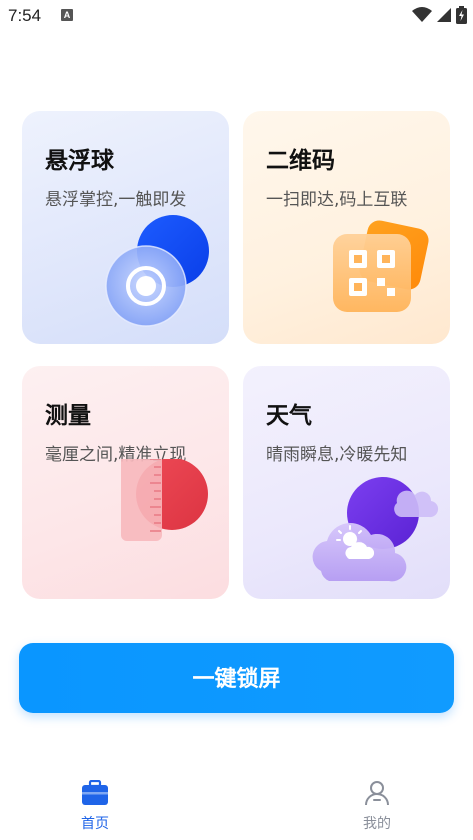 This screenshot has height=840, width=473. What do you see at coordinates (95, 824) in the screenshot?
I see `nav-label-home: 首页` at bounding box center [95, 824].